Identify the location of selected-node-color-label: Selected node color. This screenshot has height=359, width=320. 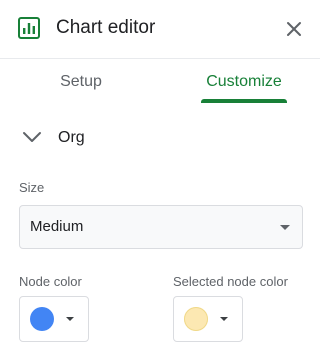
(230, 281).